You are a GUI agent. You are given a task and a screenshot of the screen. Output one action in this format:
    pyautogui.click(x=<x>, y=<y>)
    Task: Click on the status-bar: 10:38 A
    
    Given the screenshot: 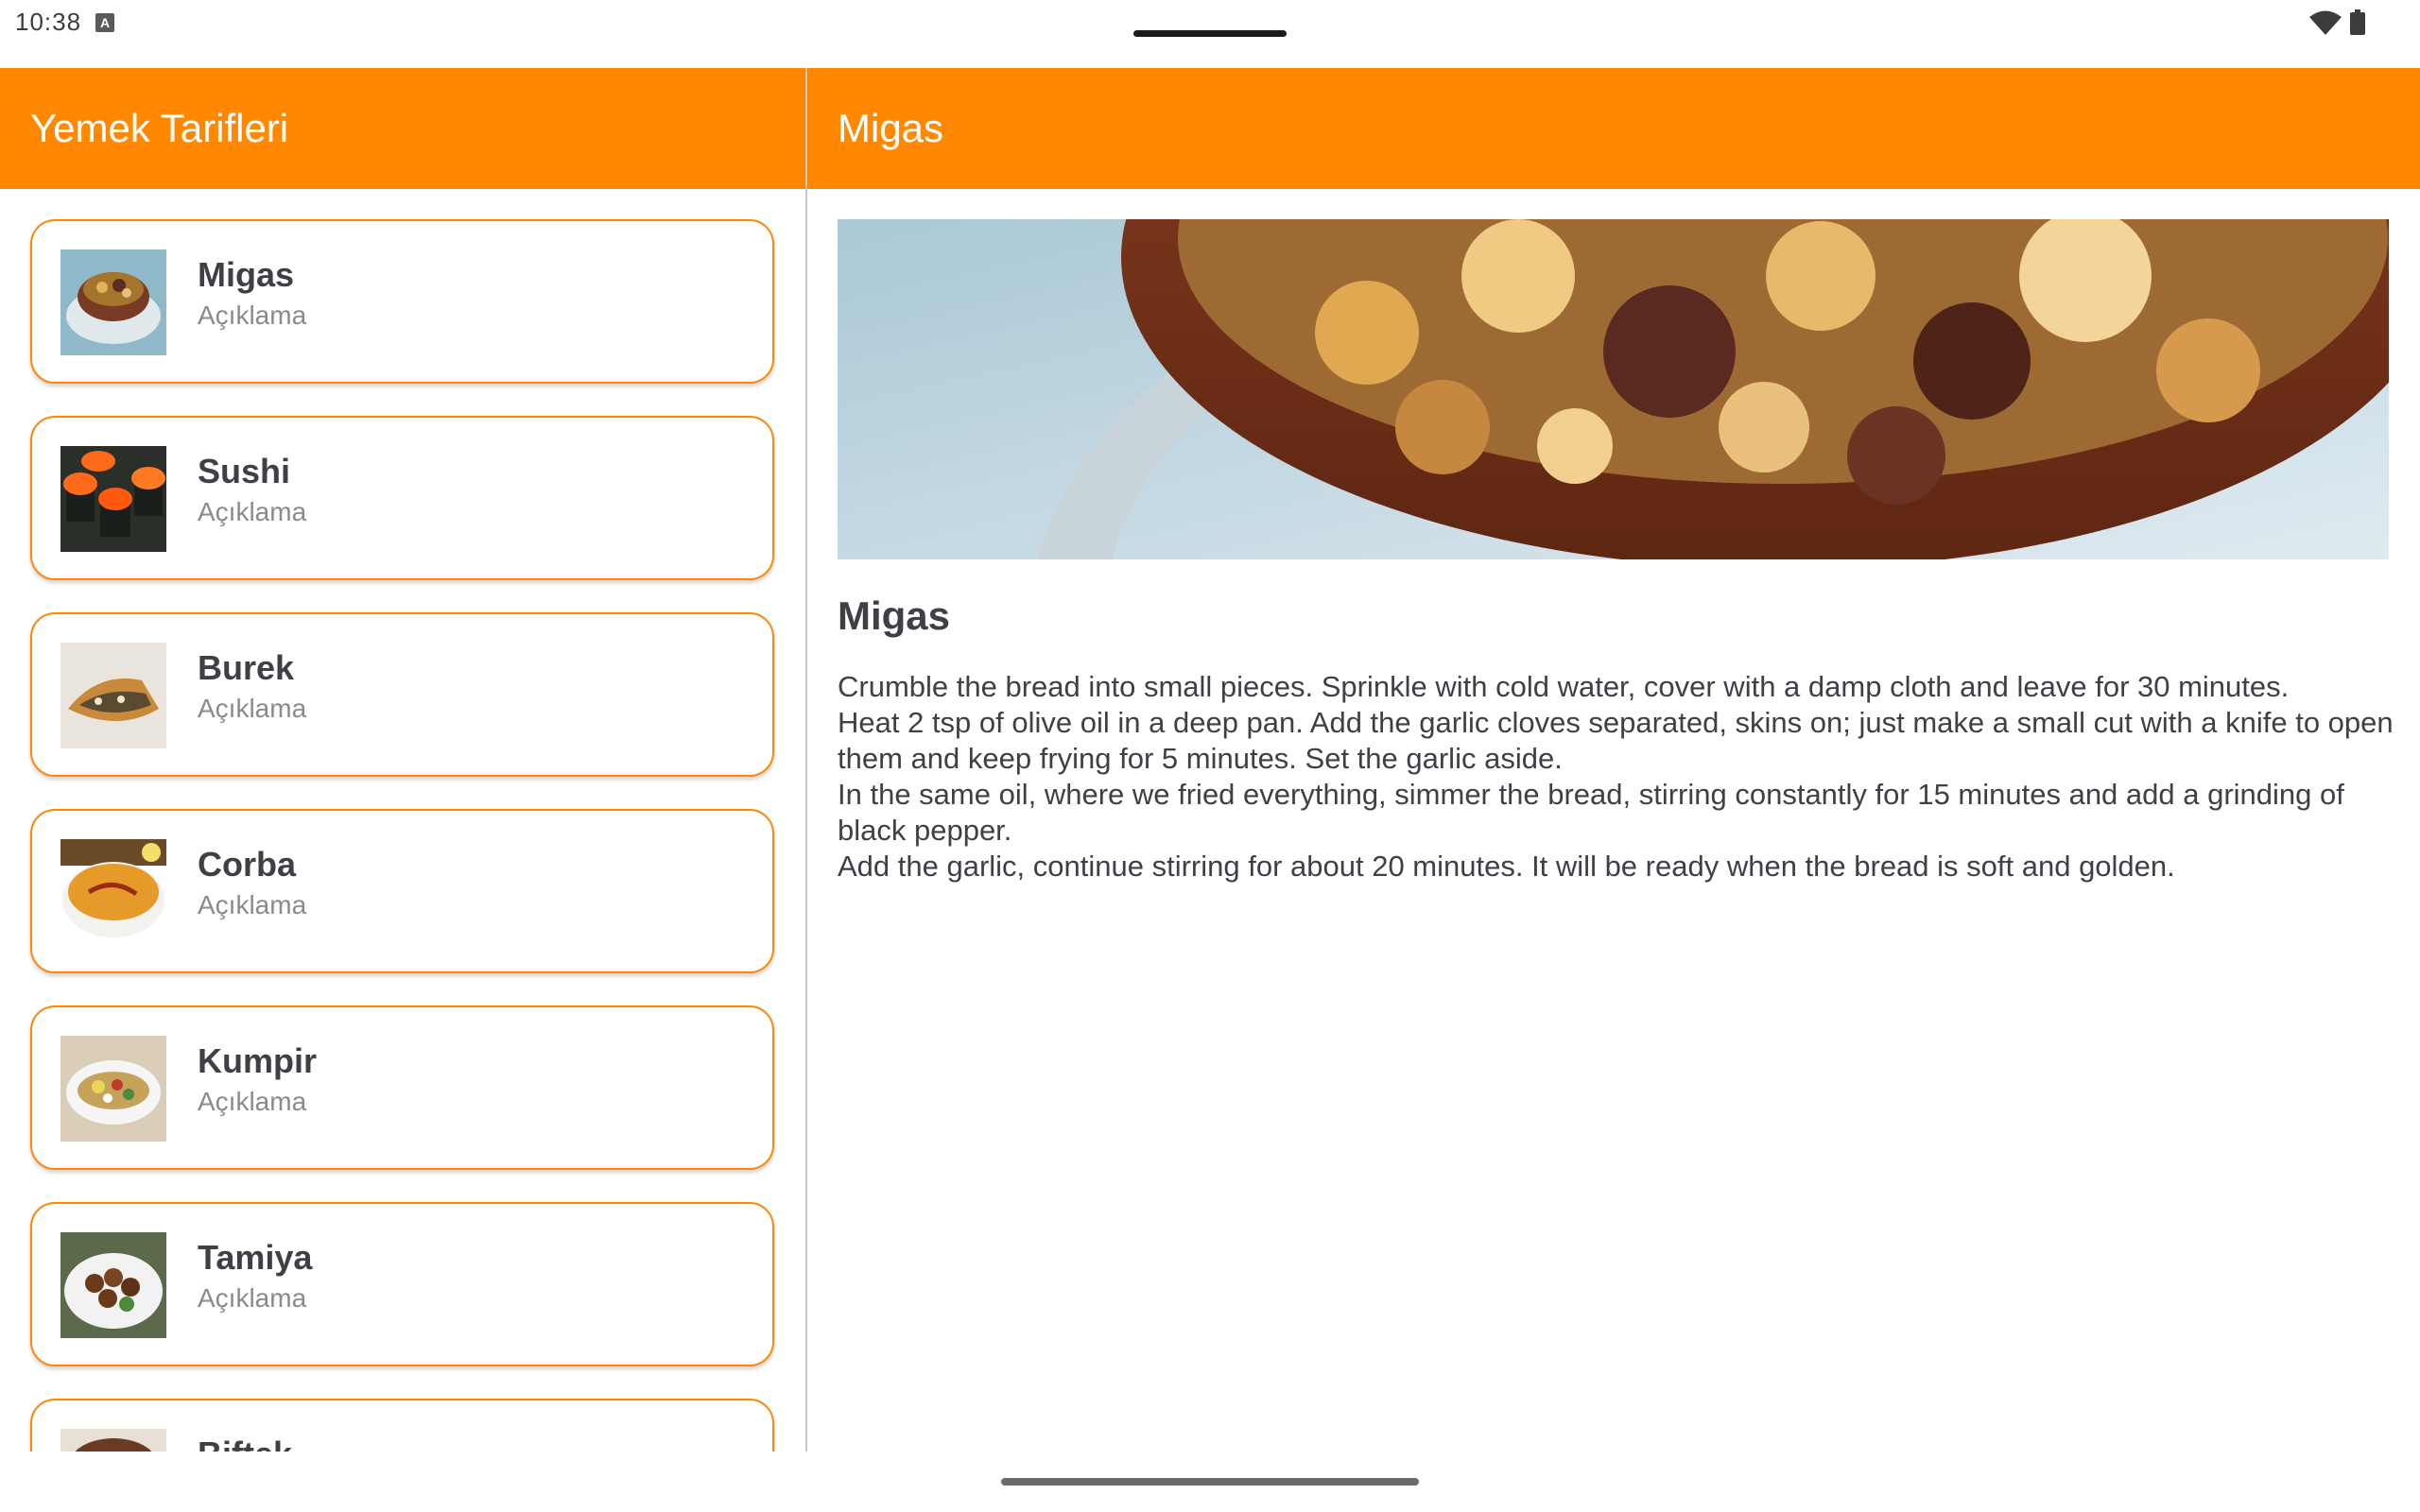 What is the action you would take?
    pyautogui.click(x=1210, y=34)
    